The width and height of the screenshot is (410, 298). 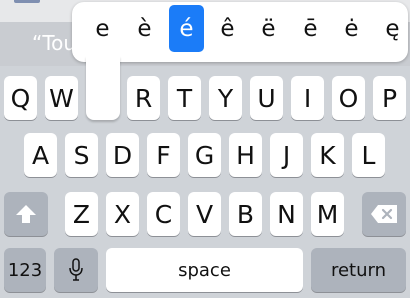 What do you see at coordinates (102, 28) in the screenshot?
I see `accent-option-e: e` at bounding box center [102, 28].